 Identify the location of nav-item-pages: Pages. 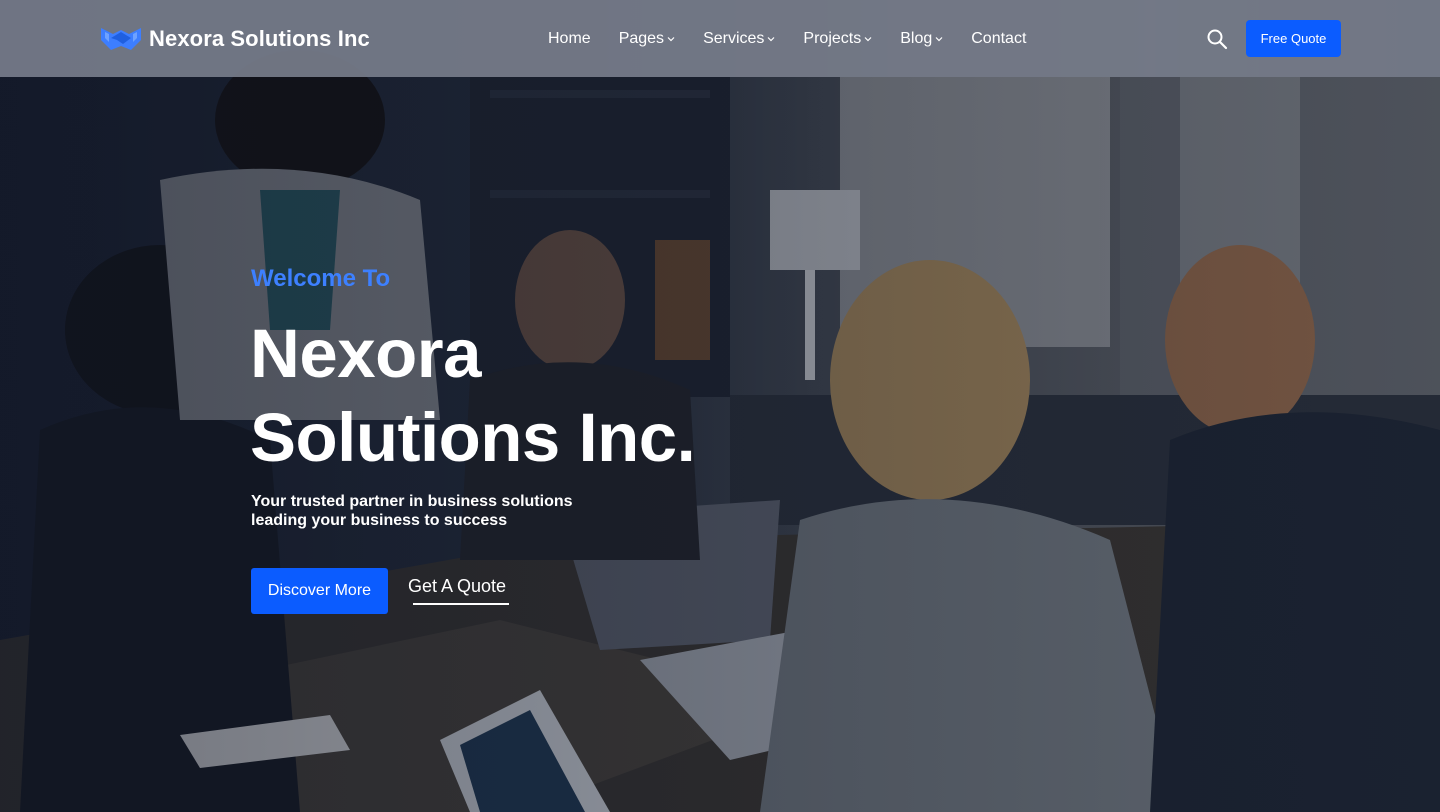
(647, 39).